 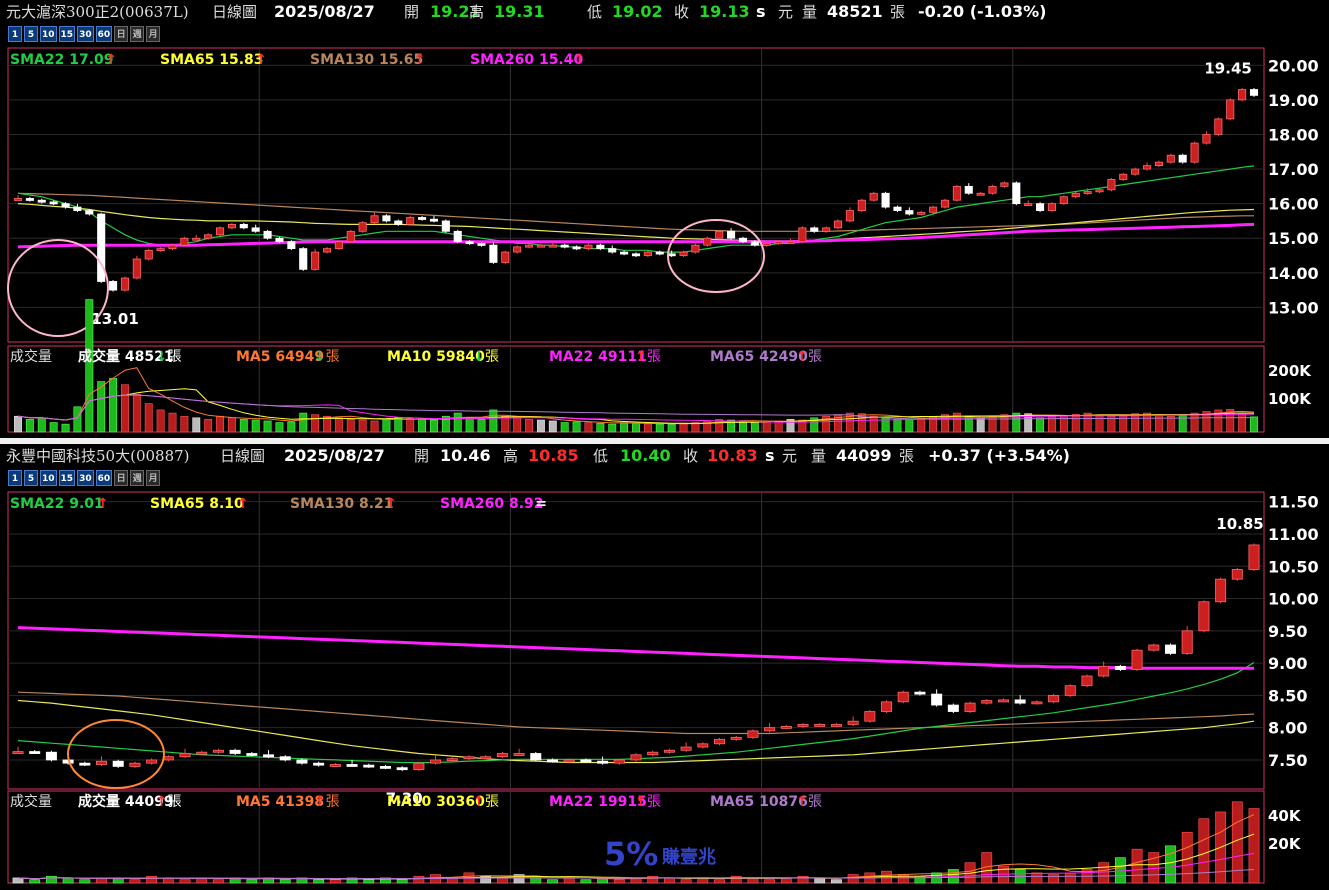 What do you see at coordinates (1293, 169) in the screenshot?
I see `y-tick-label: 17.00` at bounding box center [1293, 169].